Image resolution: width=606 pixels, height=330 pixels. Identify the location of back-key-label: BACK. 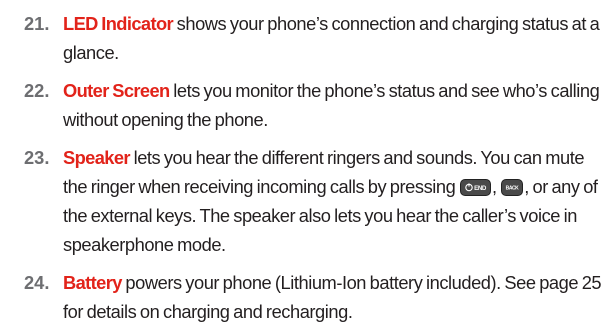
(512, 189).